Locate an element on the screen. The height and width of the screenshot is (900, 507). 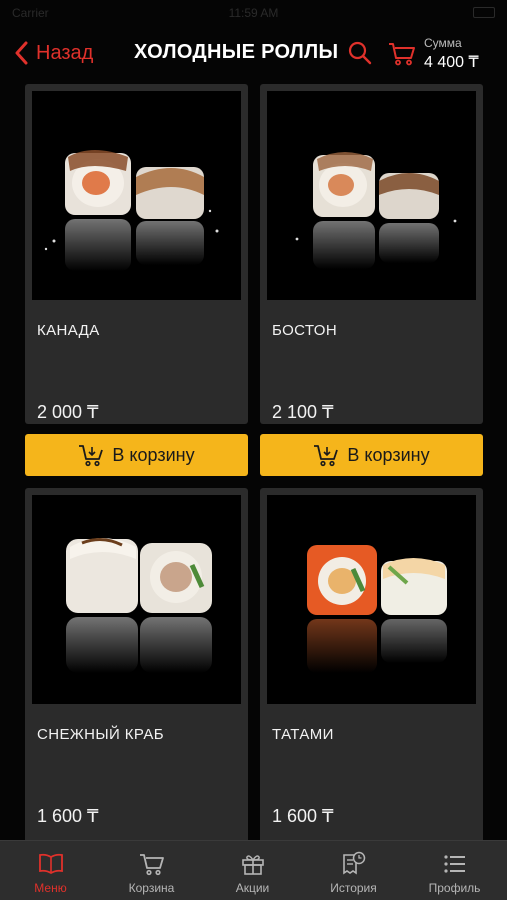
back-button: Назад is located at coordinates (53, 53).